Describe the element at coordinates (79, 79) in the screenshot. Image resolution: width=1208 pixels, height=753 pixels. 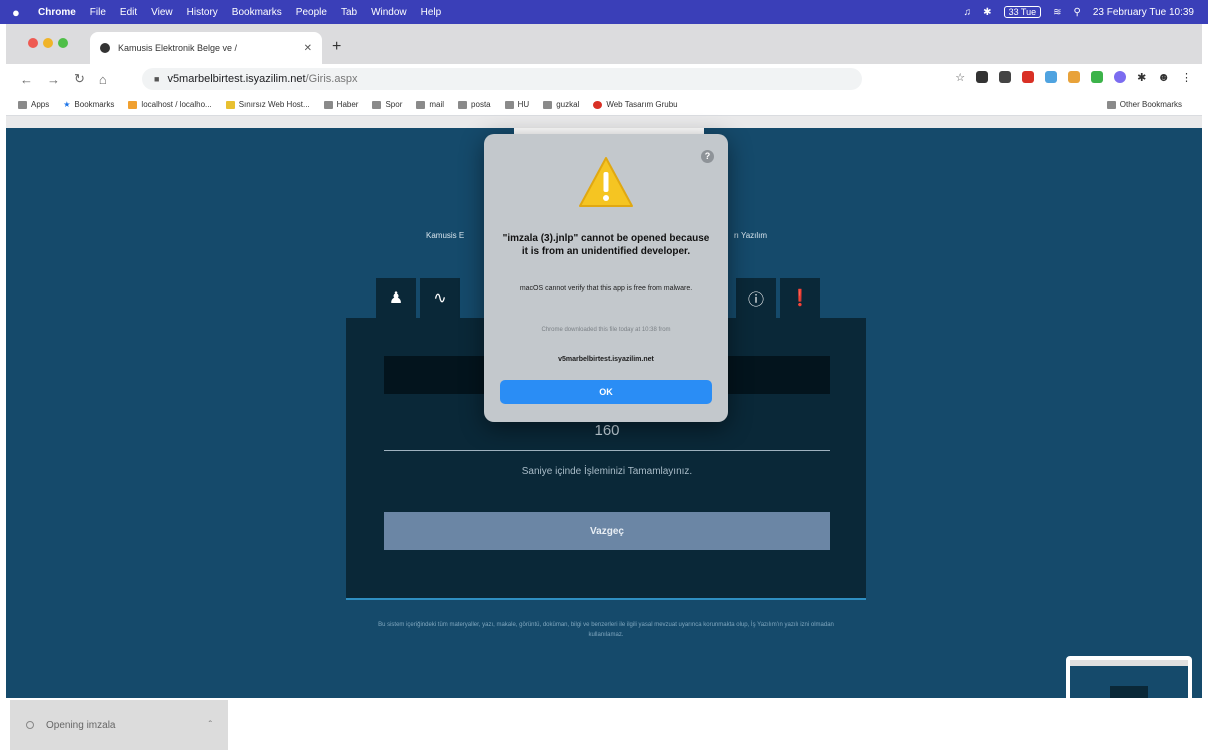
I see `reload-icon: ↻` at that location.